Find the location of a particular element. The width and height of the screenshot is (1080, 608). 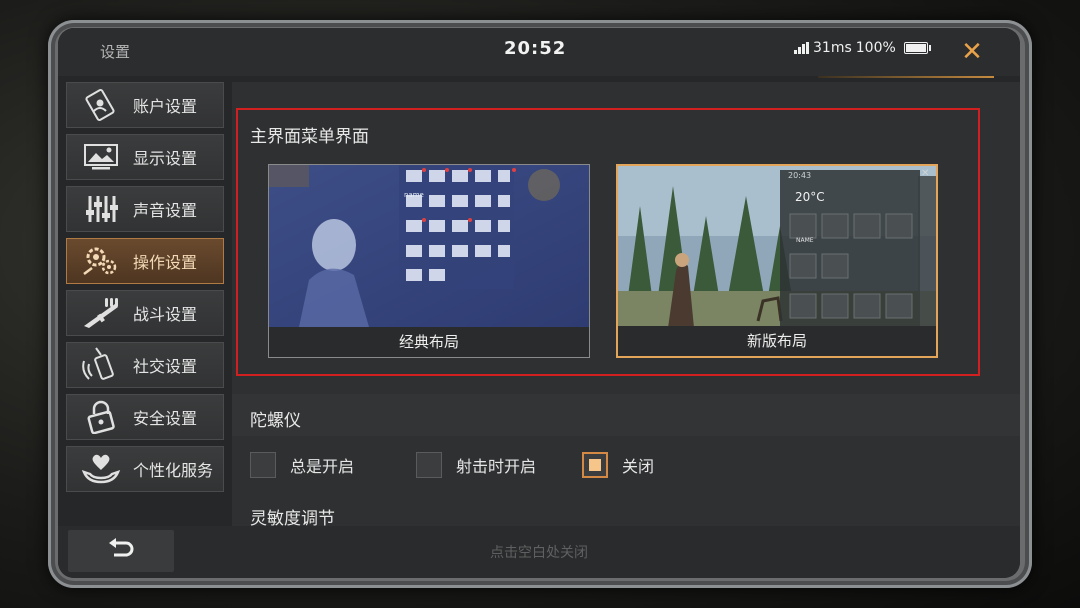

close-button: ✕ is located at coordinates (972, 52).